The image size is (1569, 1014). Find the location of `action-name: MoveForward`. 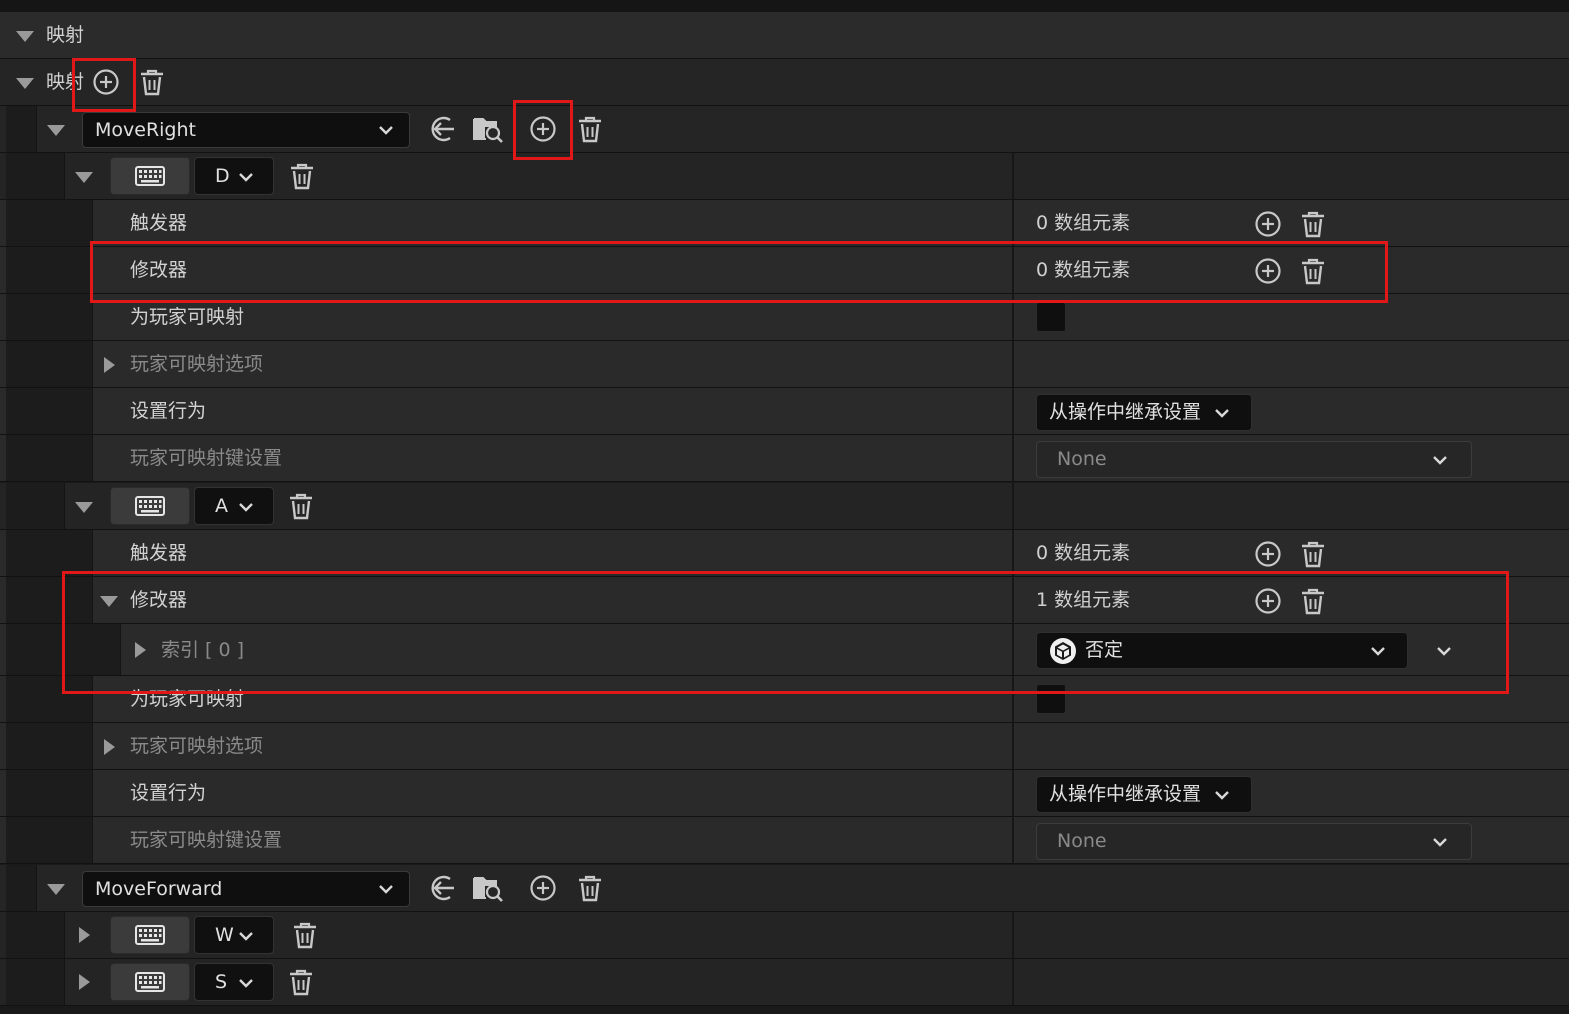

action-name: MoveForward is located at coordinates (159, 889).